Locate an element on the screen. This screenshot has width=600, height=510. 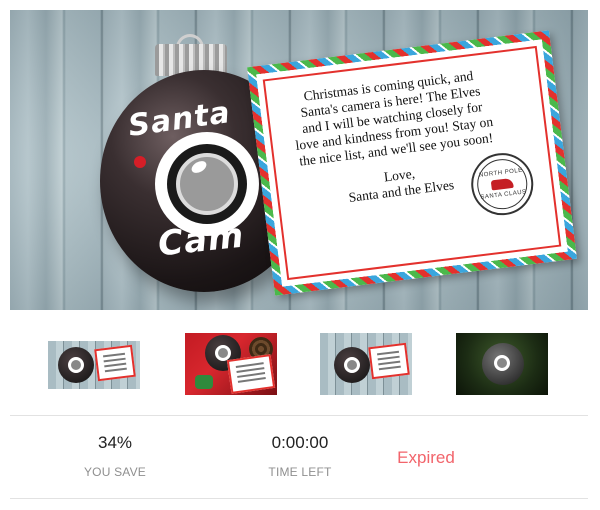
thumbnail-strip is located at coordinates (300, 364).